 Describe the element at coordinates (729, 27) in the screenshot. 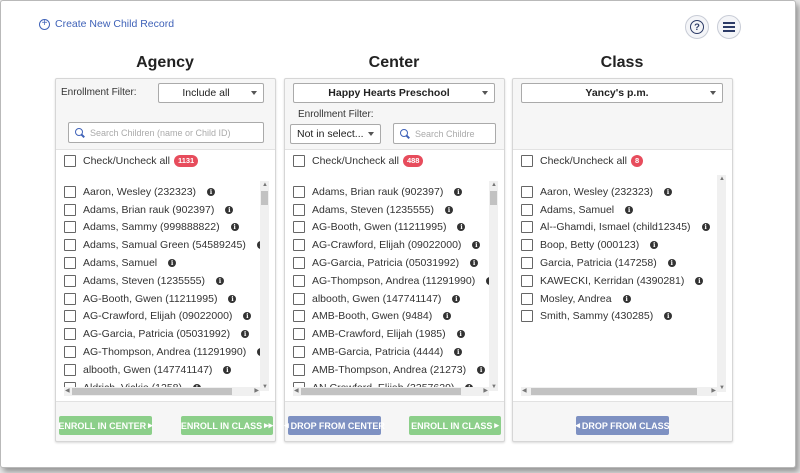

I see `menu-button` at that location.